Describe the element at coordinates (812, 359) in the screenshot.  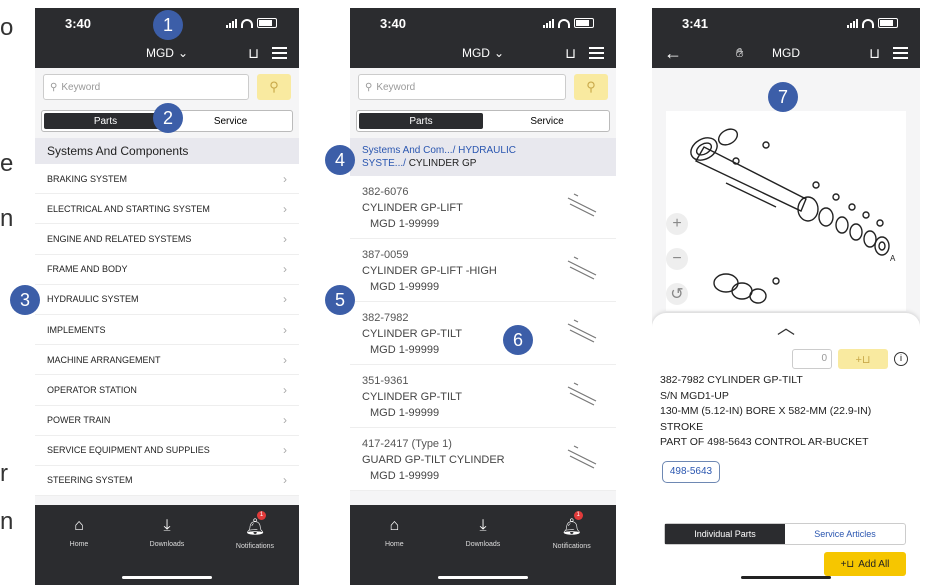
I see `quantity-input: 0` at that location.